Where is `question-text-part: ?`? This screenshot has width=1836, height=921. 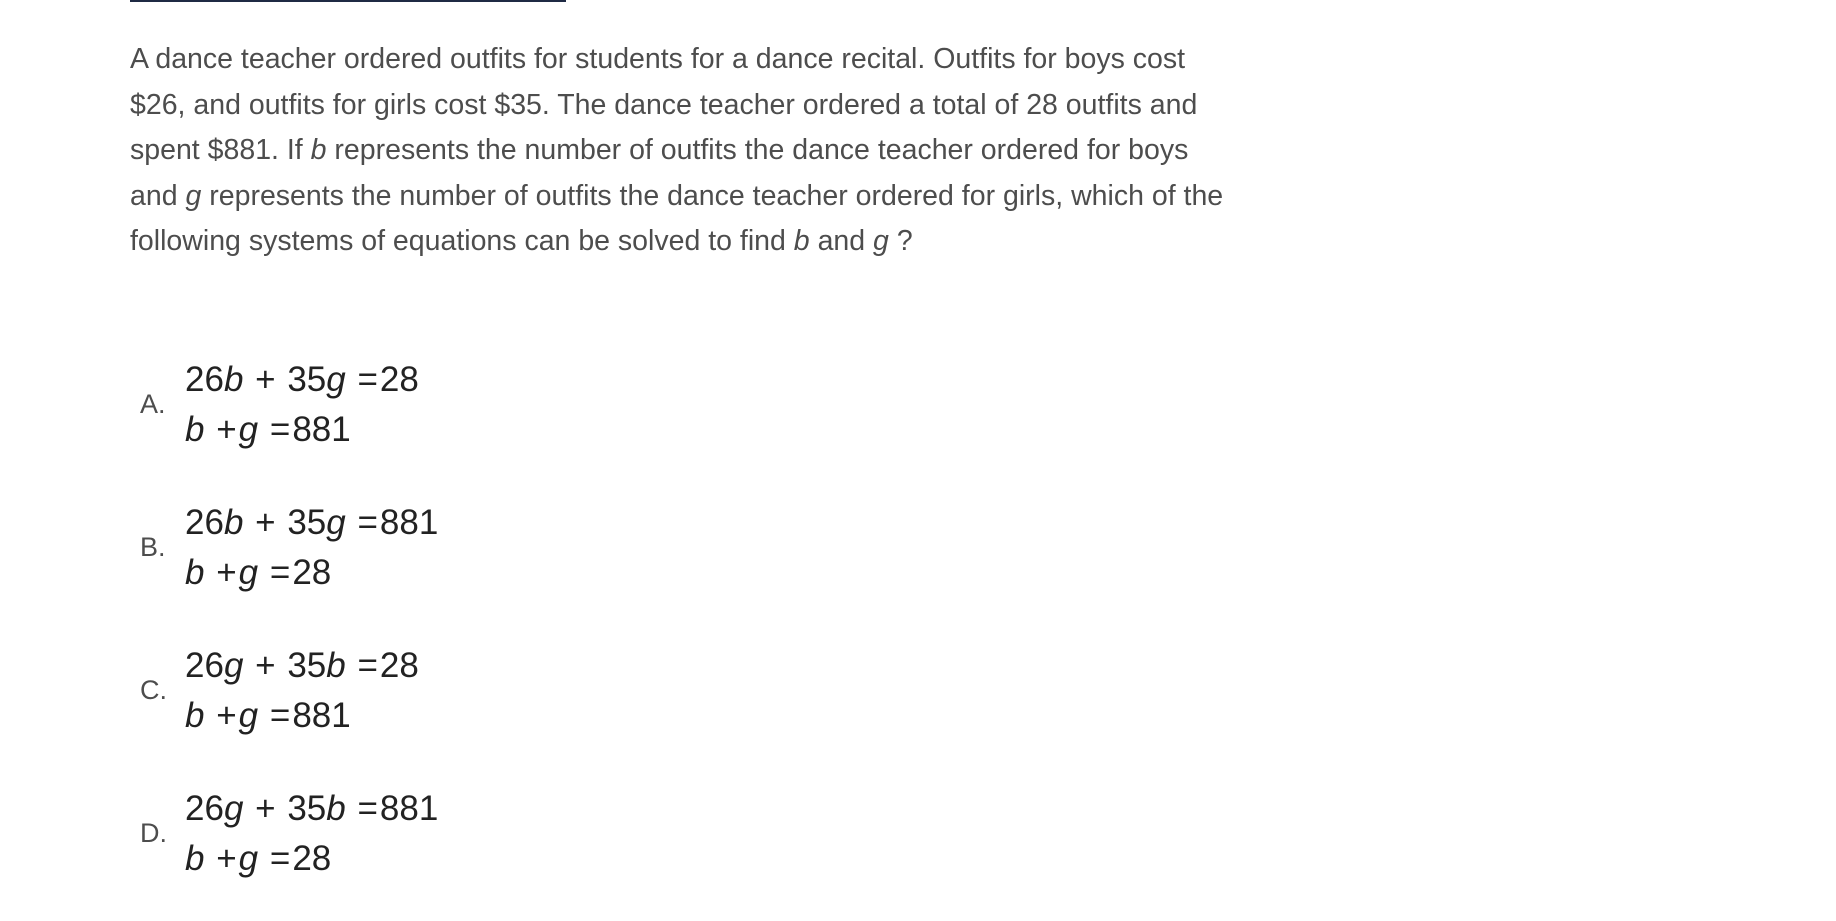 question-text-part: ? is located at coordinates (900, 241).